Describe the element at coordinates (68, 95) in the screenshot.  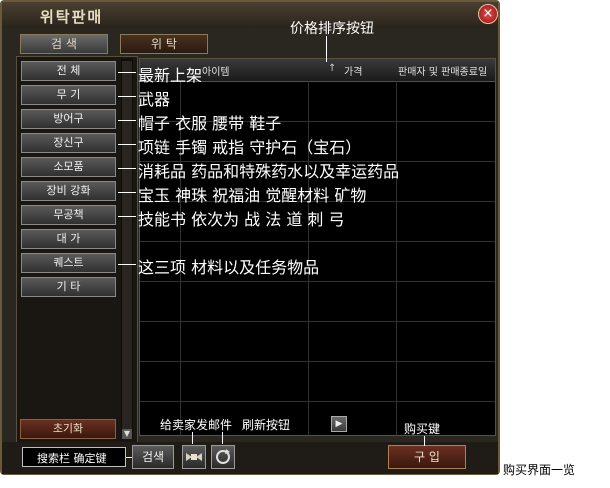
I see `category-weapons: 무 기` at that location.